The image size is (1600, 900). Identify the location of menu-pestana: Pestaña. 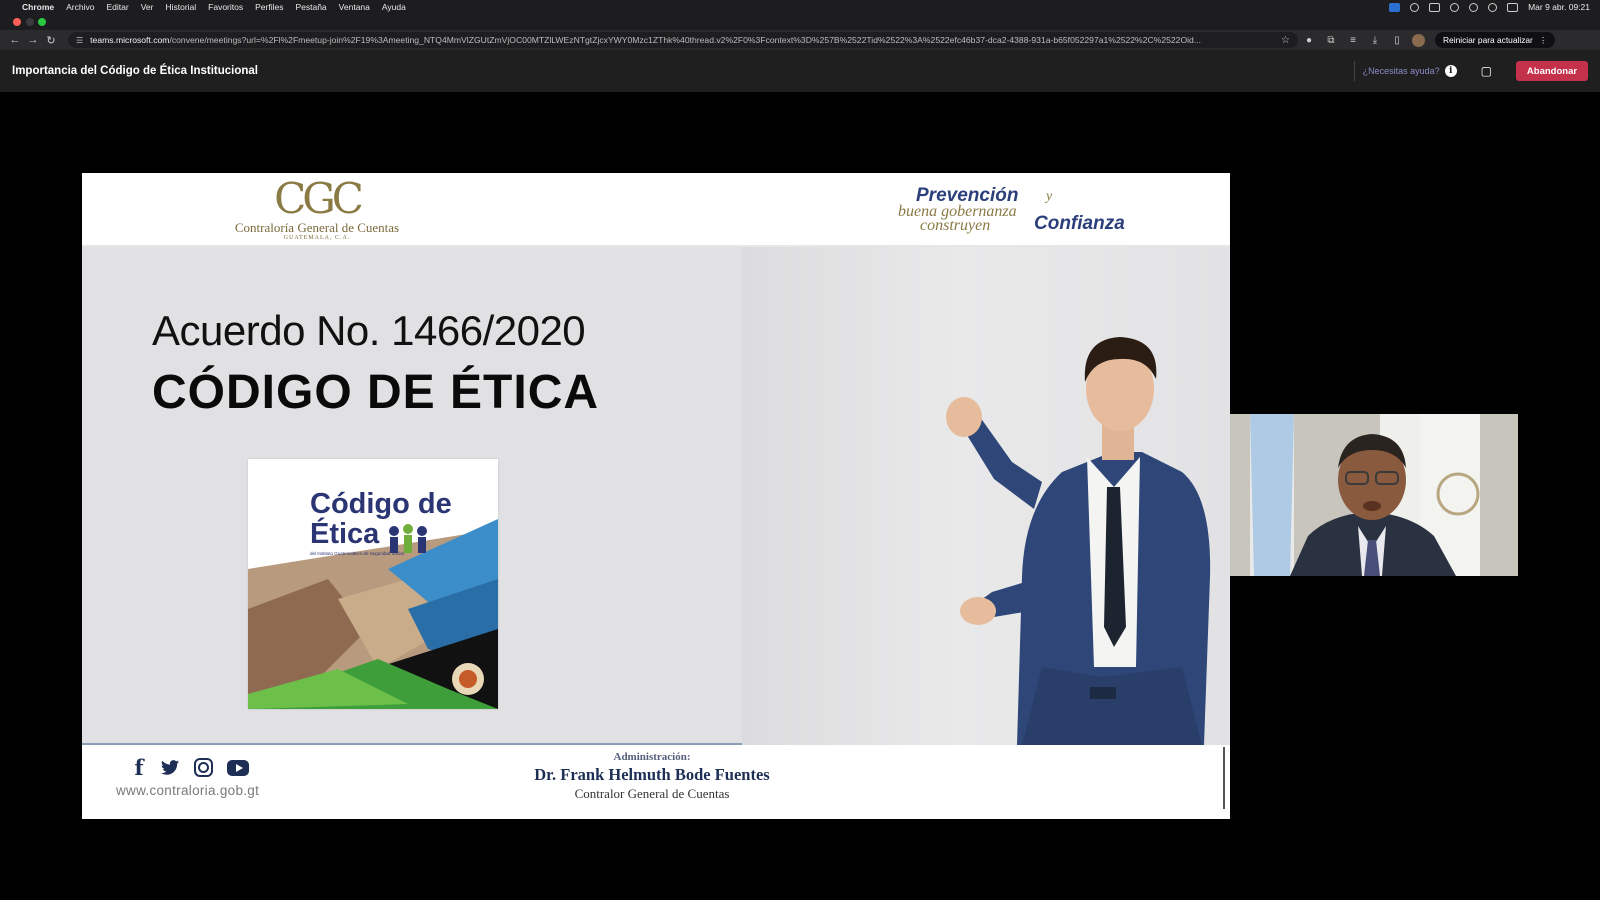
(310, 7).